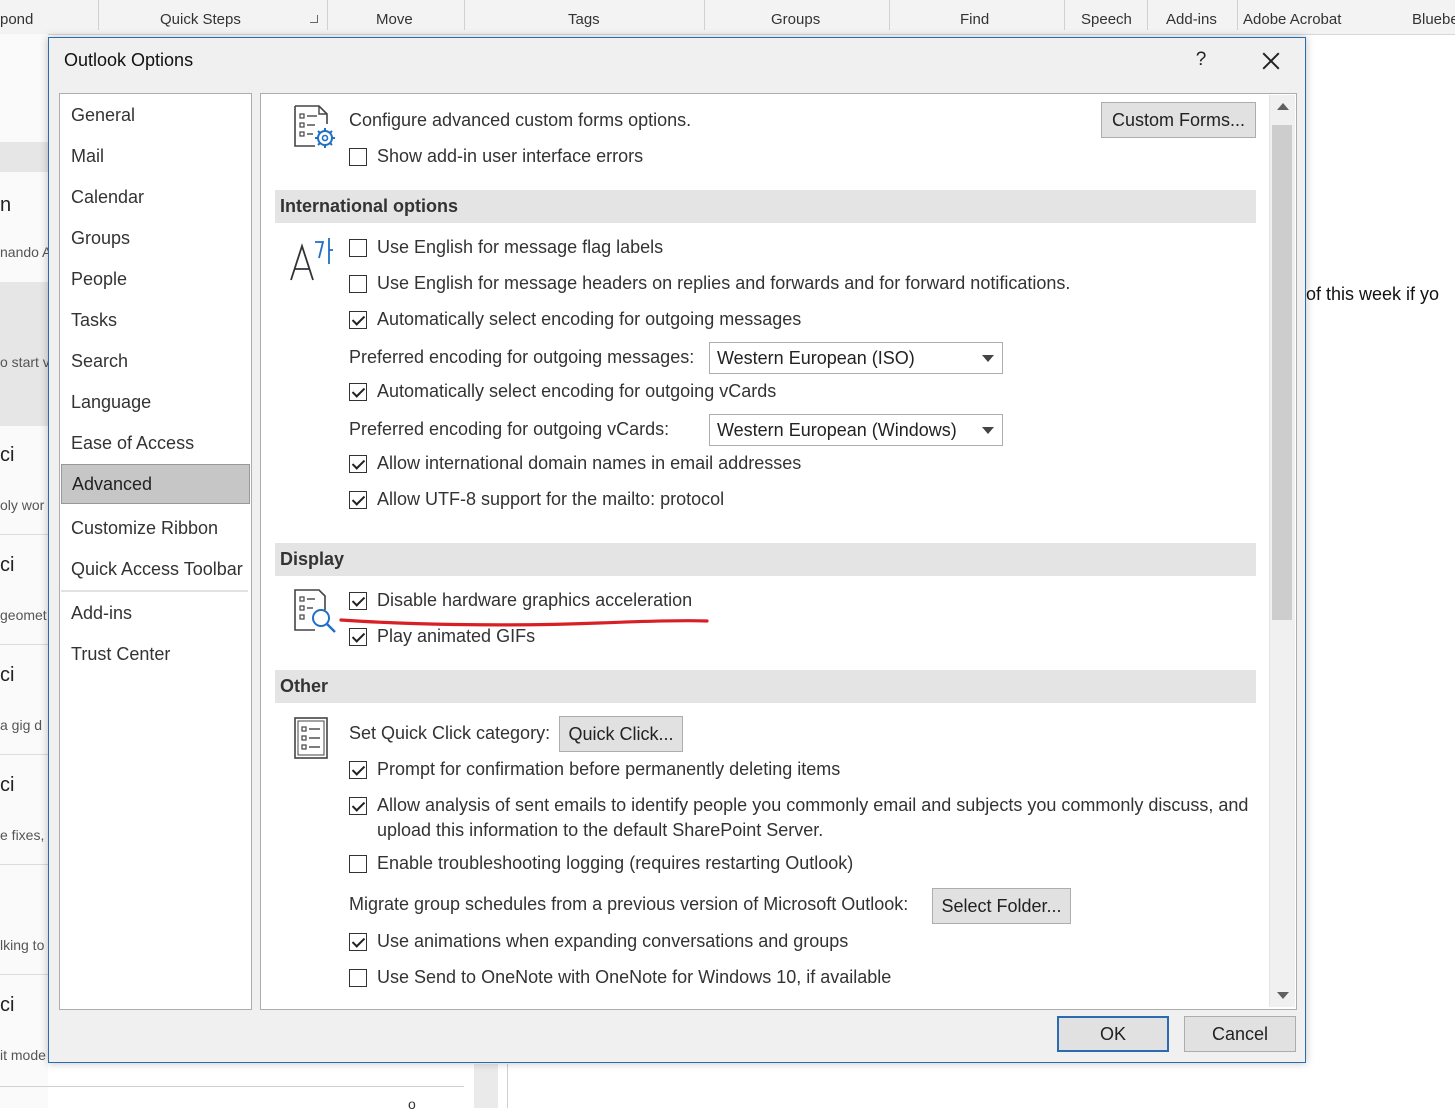 This screenshot has width=1455, height=1112. I want to click on content-scrollbar, so click(1282, 551).